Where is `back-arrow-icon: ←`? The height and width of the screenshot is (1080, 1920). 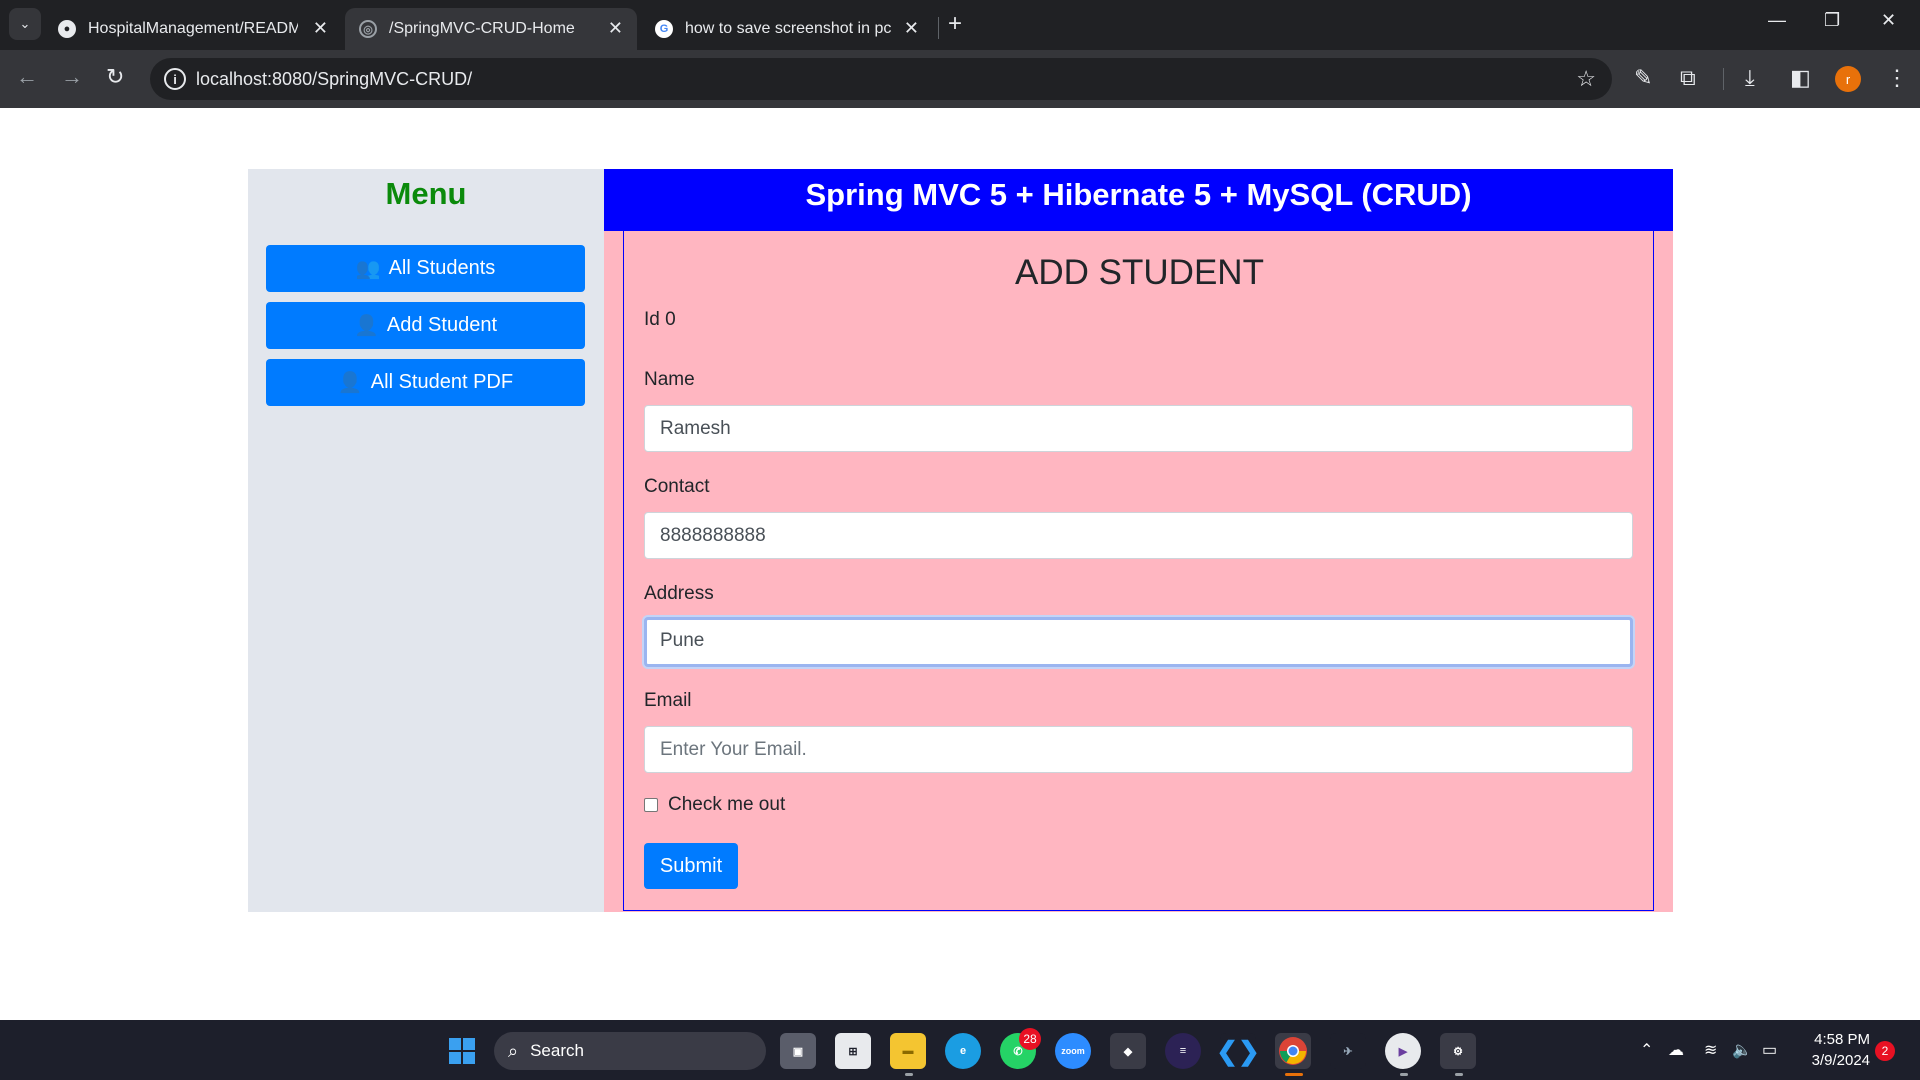
back-arrow-icon: ← is located at coordinates (27, 77).